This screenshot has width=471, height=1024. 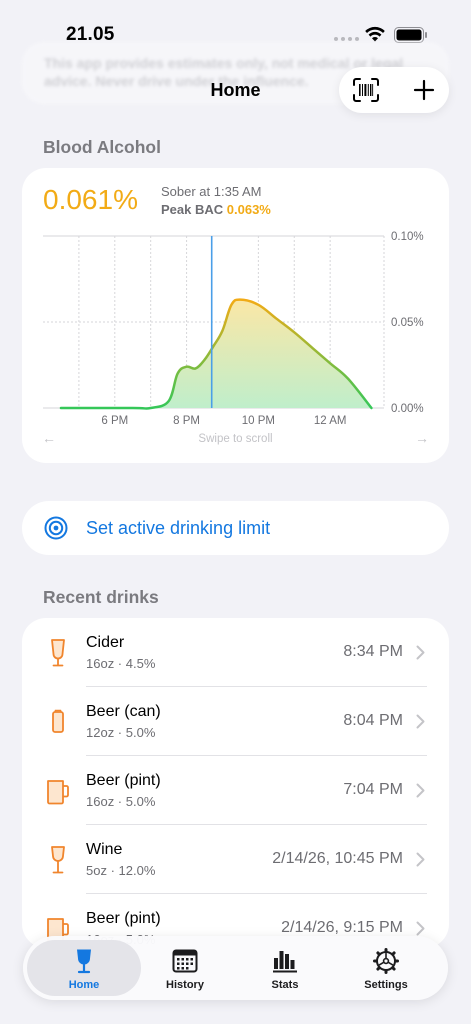 I want to click on drink-detail: 12oz · 5.0%, so click(x=121, y=732).